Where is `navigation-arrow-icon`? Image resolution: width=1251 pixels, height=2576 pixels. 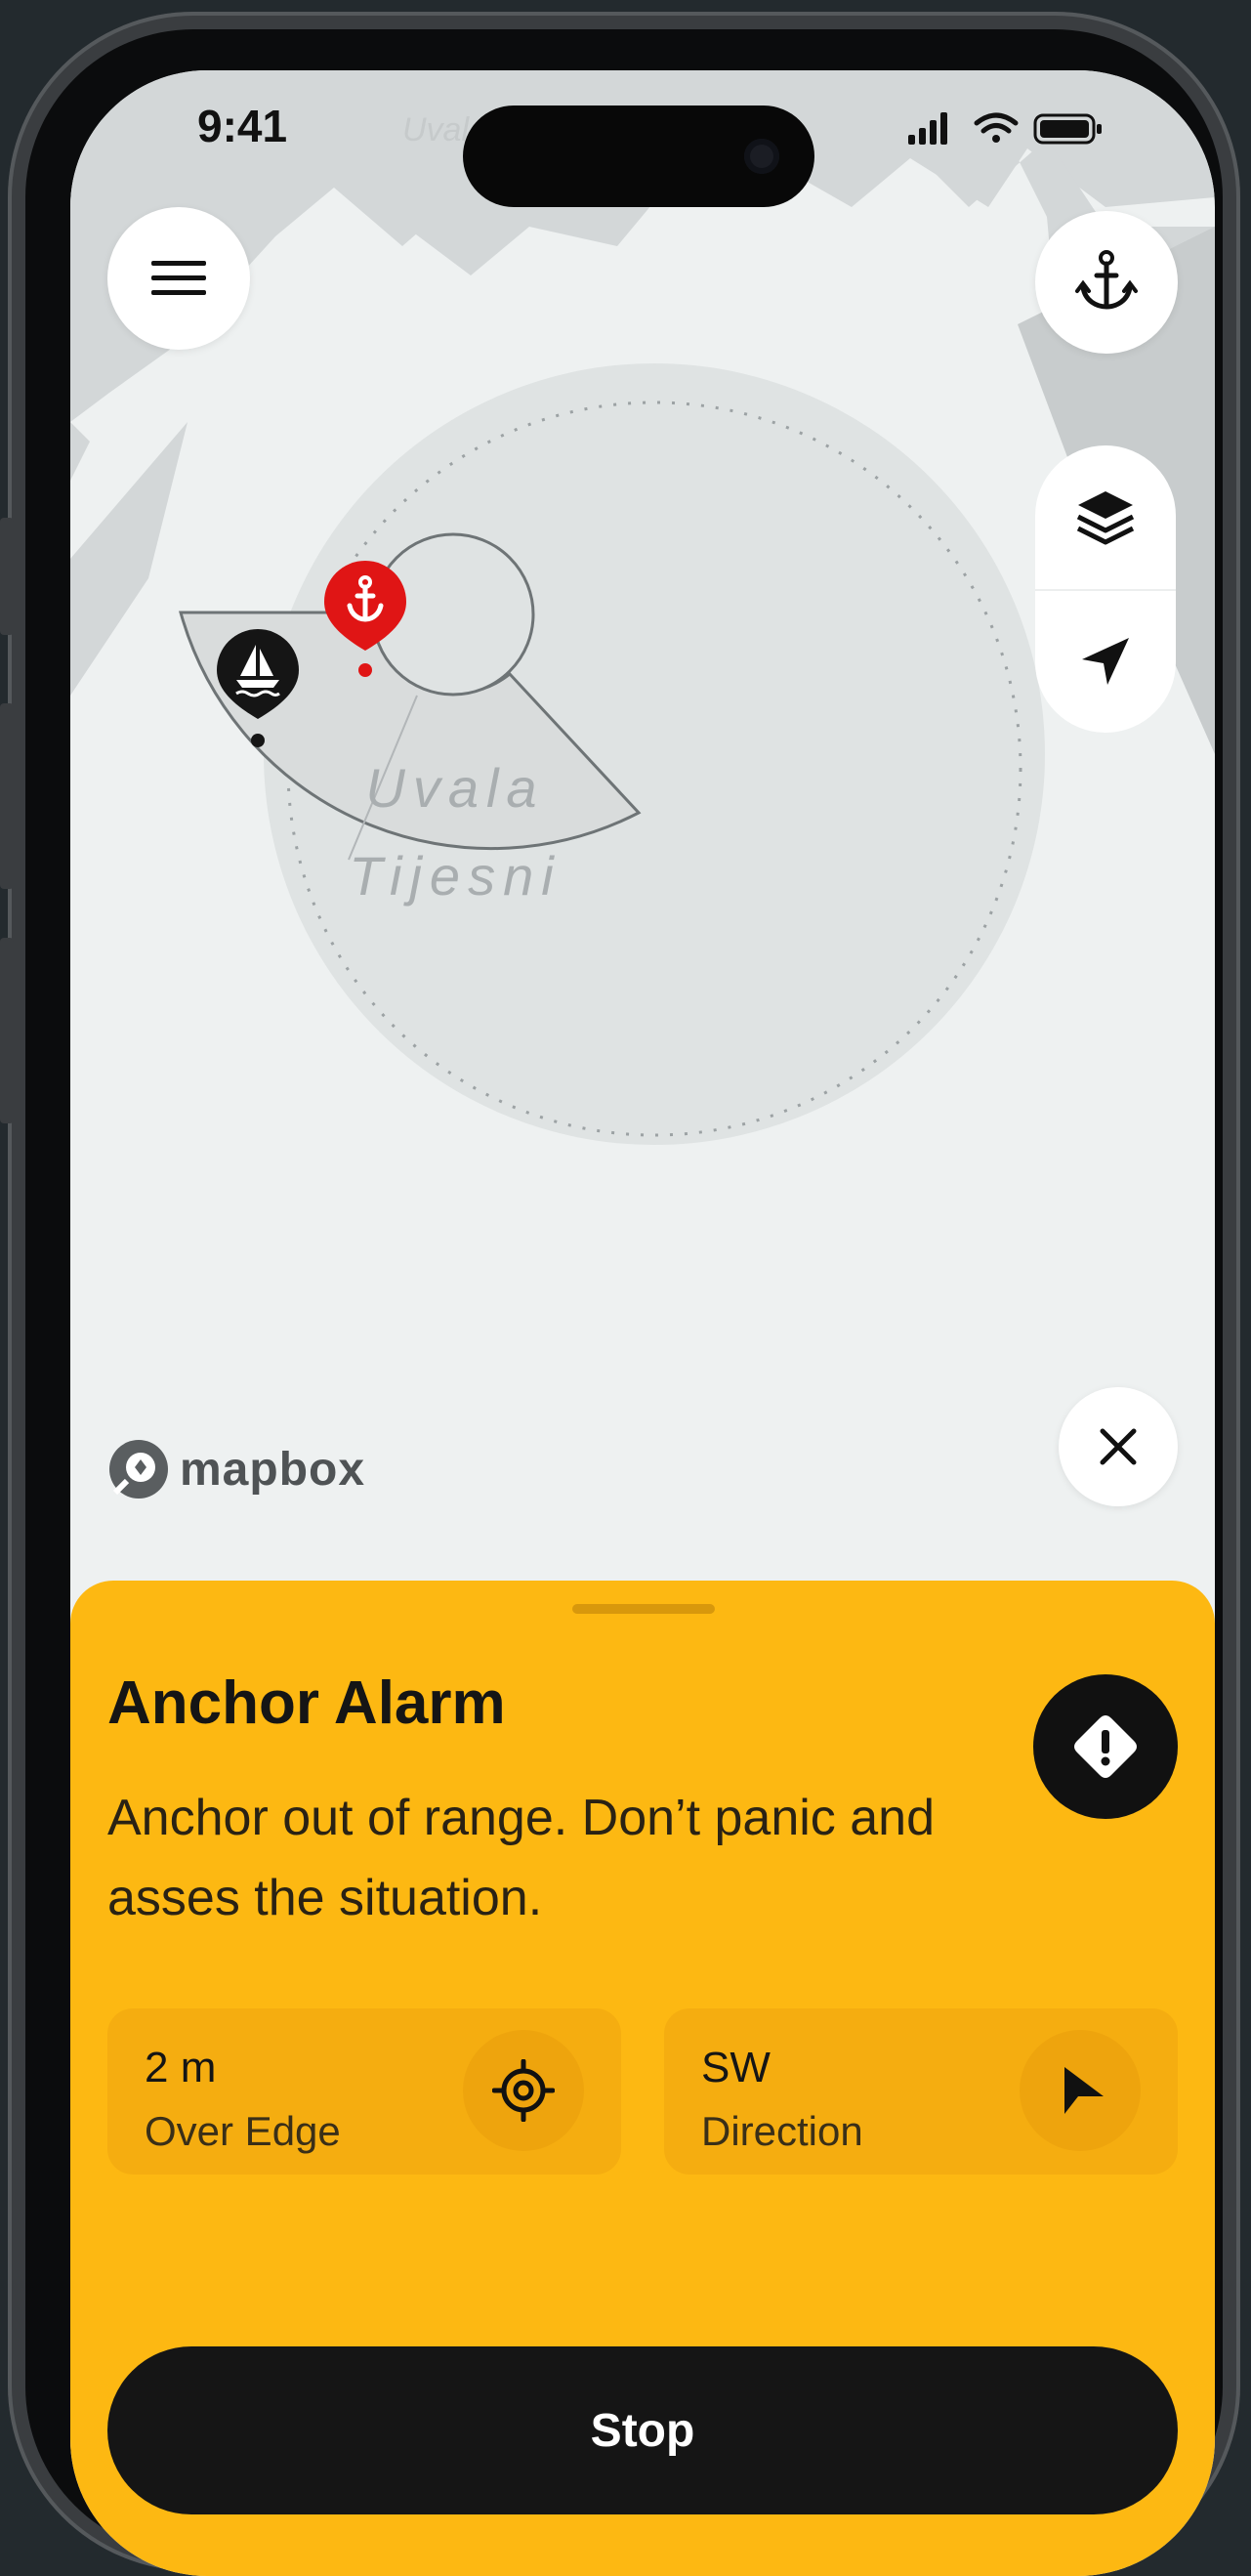
navigation-arrow-icon is located at coordinates (1105, 661).